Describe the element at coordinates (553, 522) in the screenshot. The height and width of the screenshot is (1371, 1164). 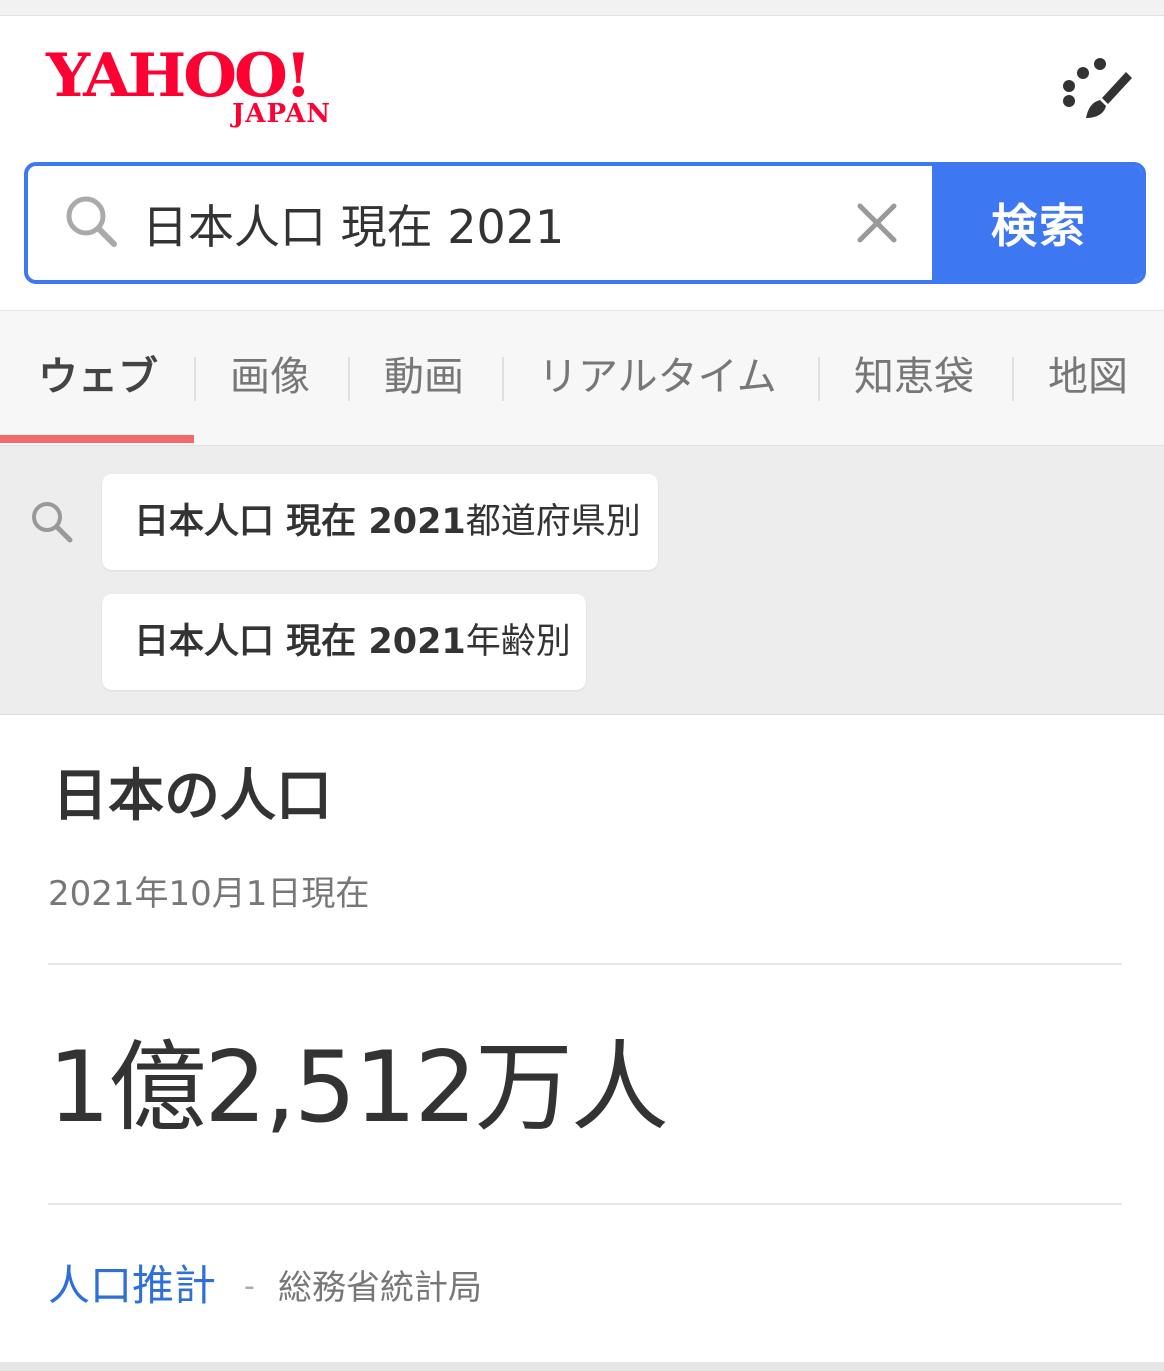
I see `suggestion-suffix: 都道府県別` at that location.